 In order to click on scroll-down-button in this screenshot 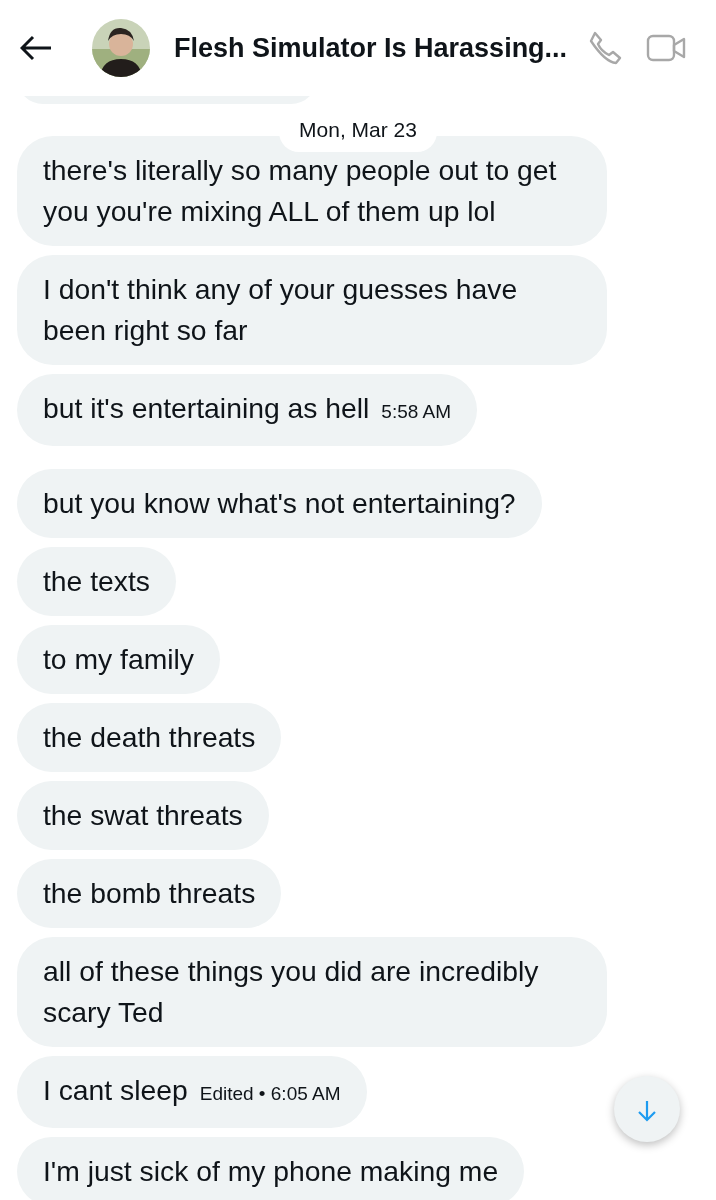, I will do `click(647, 1108)`.